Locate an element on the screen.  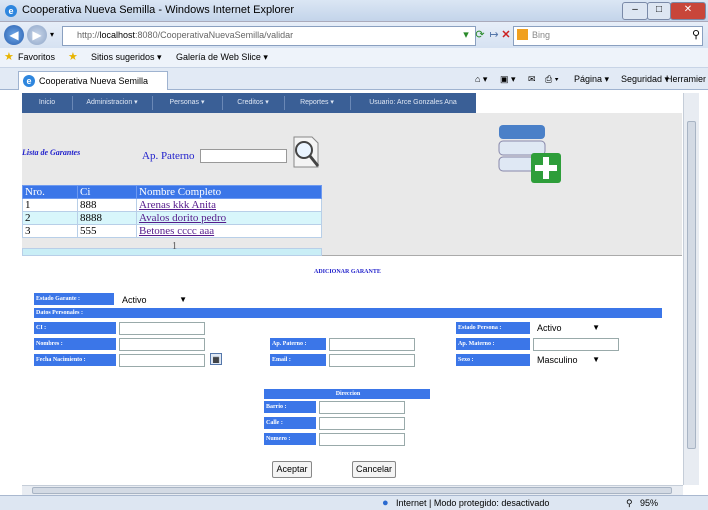
lista-title: Lista de Garantes is located at coordinates (51, 152).